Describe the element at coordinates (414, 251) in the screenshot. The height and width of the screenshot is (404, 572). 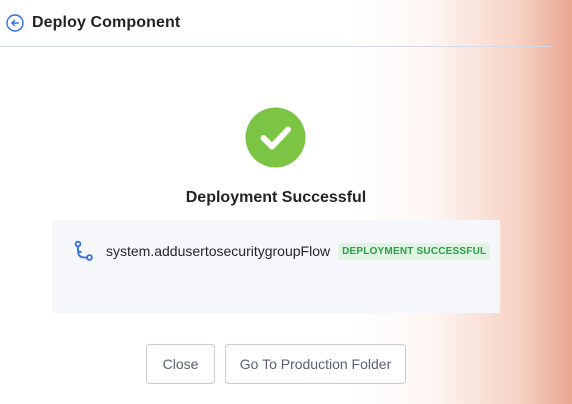
I see `status-badge: DEPLOYMENT SUCCESSFUL` at that location.